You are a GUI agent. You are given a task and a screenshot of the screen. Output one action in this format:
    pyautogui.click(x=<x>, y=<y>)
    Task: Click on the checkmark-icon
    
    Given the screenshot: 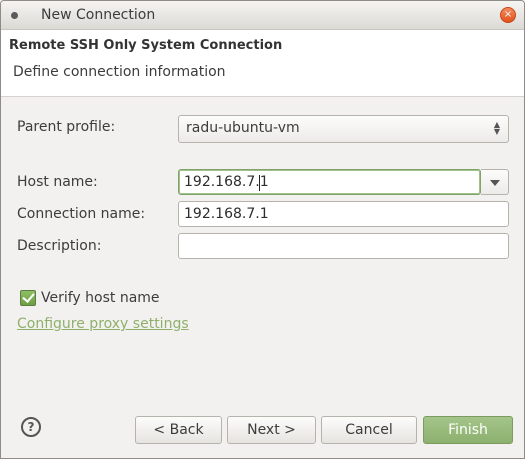 What is the action you would take?
    pyautogui.click(x=28, y=296)
    